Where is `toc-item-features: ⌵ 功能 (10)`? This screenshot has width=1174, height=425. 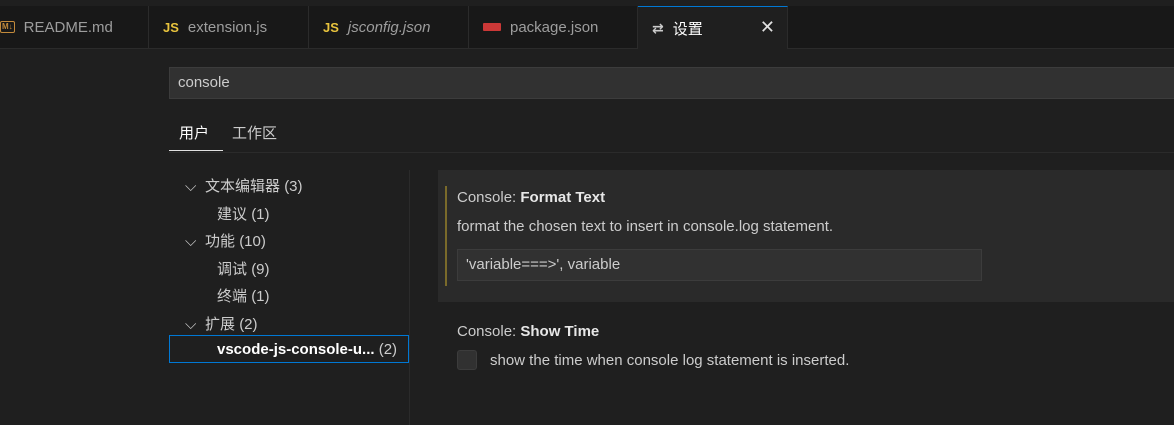 toc-item-features: ⌵ 功能 (10) is located at coordinates (225, 240).